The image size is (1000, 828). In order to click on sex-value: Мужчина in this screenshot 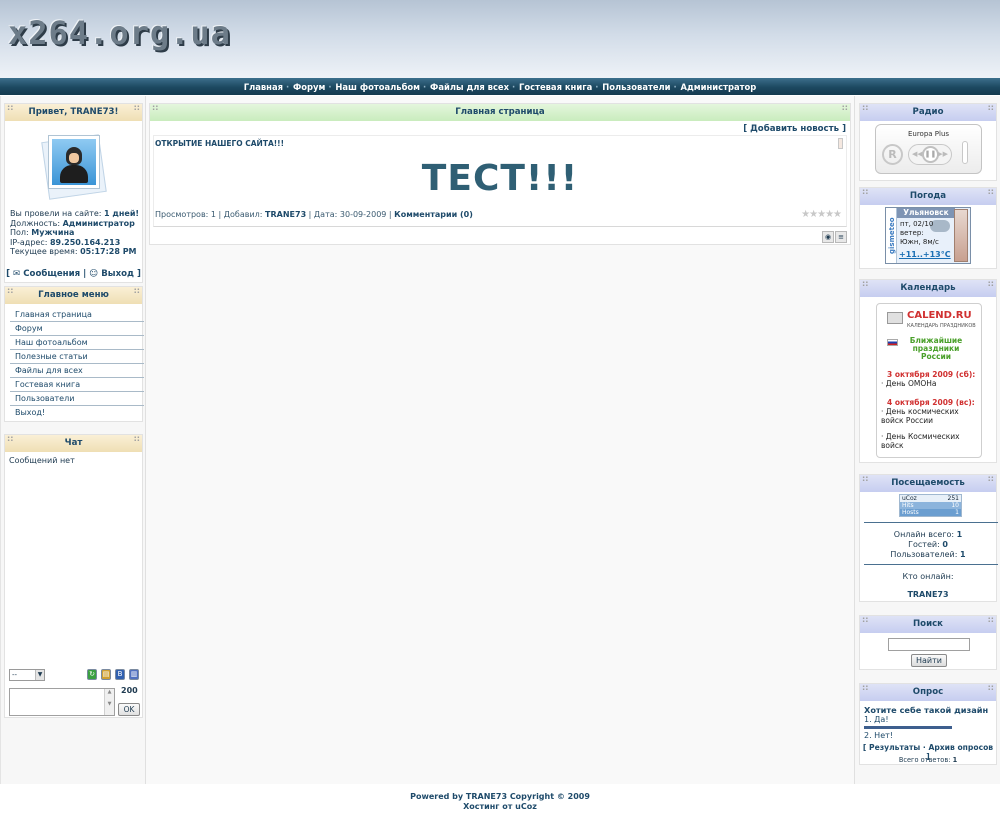, I will do `click(53, 233)`.